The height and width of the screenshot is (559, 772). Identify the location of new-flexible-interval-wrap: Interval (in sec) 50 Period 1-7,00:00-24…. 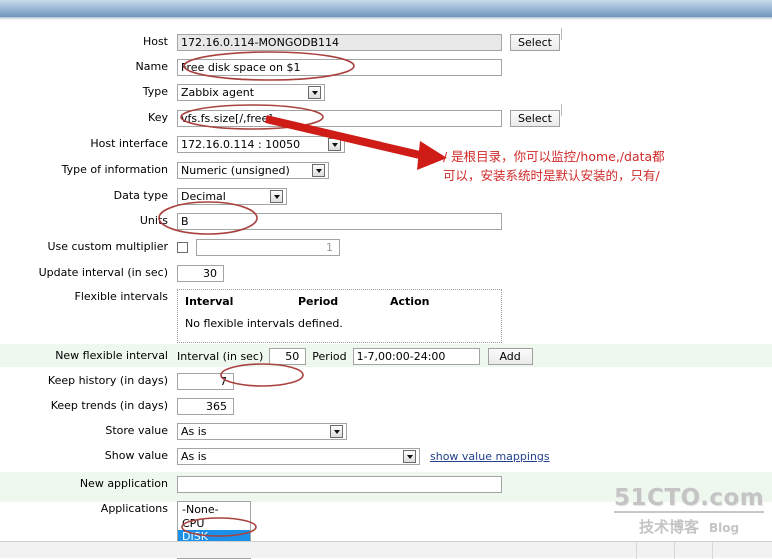
(355, 356).